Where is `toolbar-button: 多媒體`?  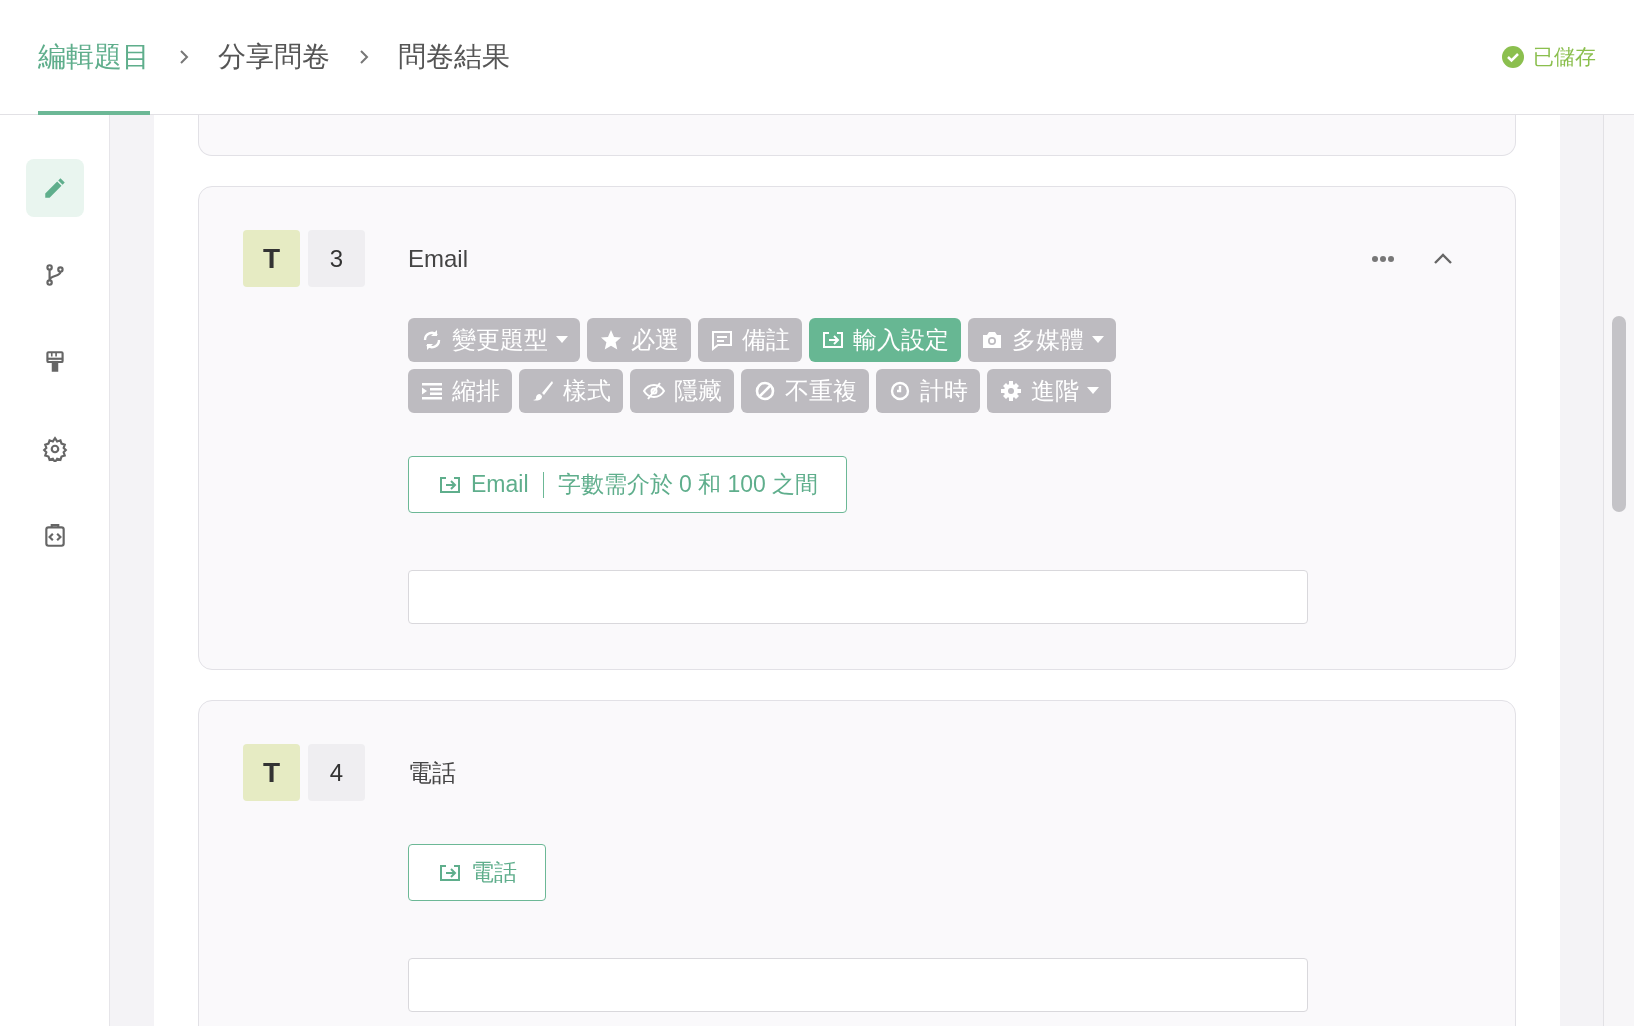
toolbar-button: 多媒體 is located at coordinates (1042, 340).